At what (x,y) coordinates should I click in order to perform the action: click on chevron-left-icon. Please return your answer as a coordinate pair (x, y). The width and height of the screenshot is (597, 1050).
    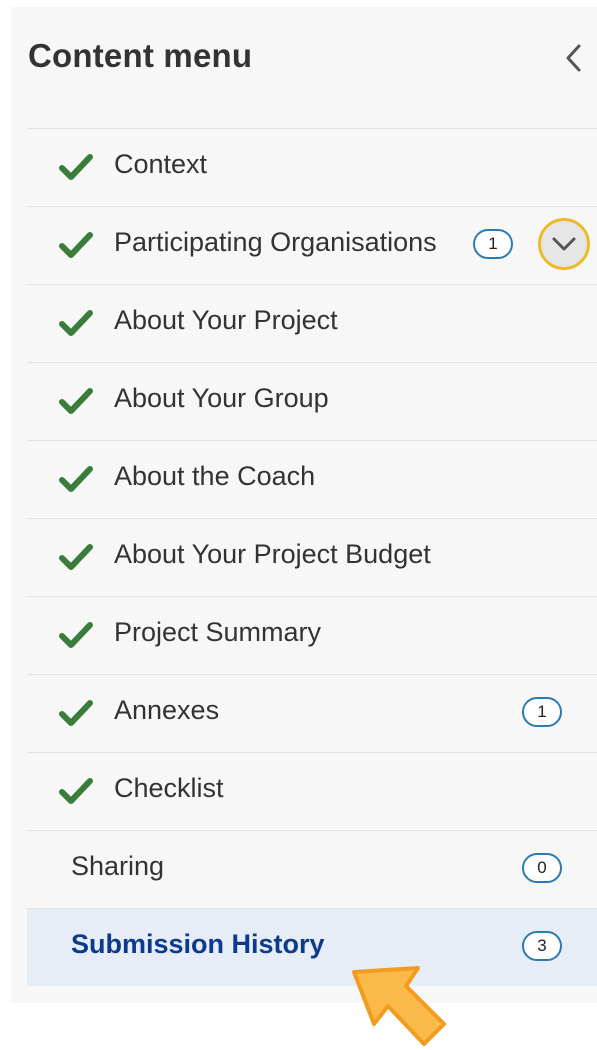
    Looking at the image, I should click on (573, 58).